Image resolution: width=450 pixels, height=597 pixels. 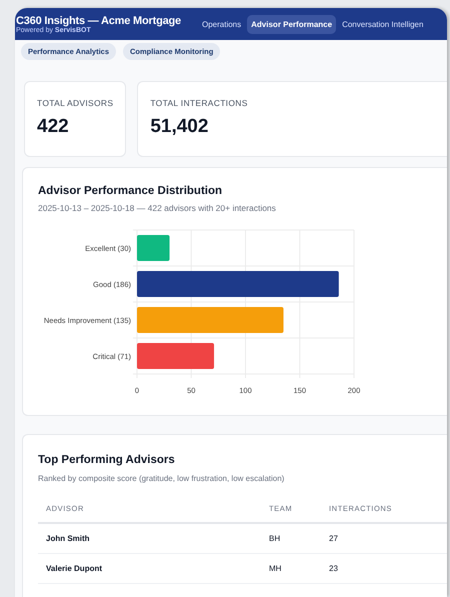 What do you see at coordinates (291, 24) in the screenshot?
I see `nav-tab: Advisor Performance` at bounding box center [291, 24].